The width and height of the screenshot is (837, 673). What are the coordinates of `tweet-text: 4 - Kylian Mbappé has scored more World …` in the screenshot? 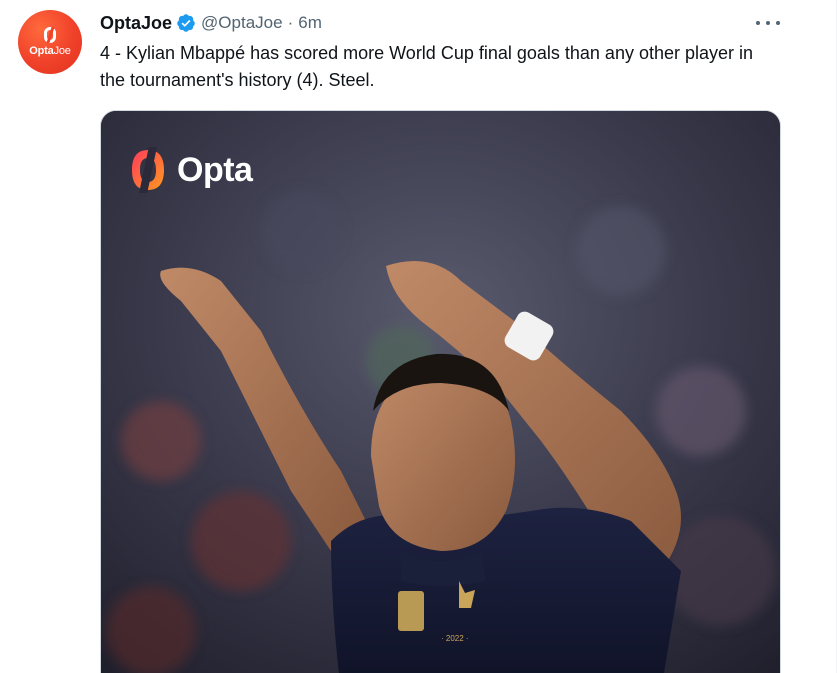 It's located at (427, 66).